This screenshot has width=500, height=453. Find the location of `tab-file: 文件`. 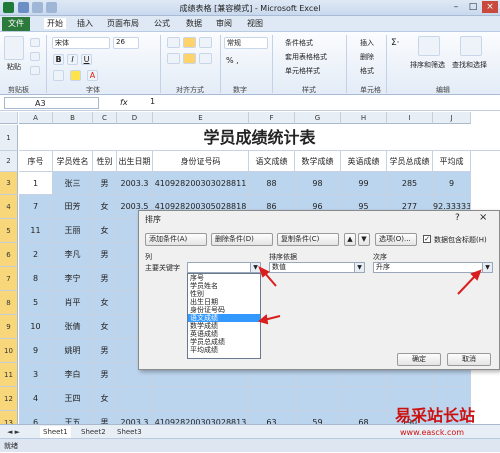

tab-file: 文件 is located at coordinates (16, 24).